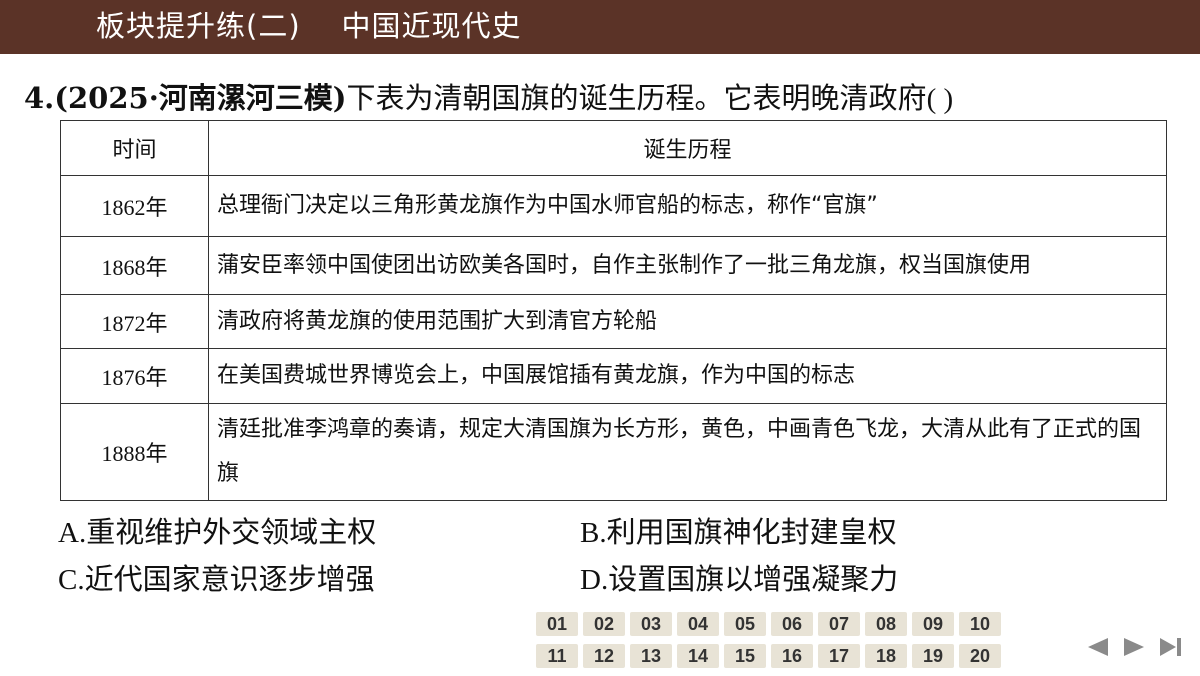 The width and height of the screenshot is (1200, 676). Describe the element at coordinates (123, 453) in the screenshot. I see `year-value: 1888` at that location.